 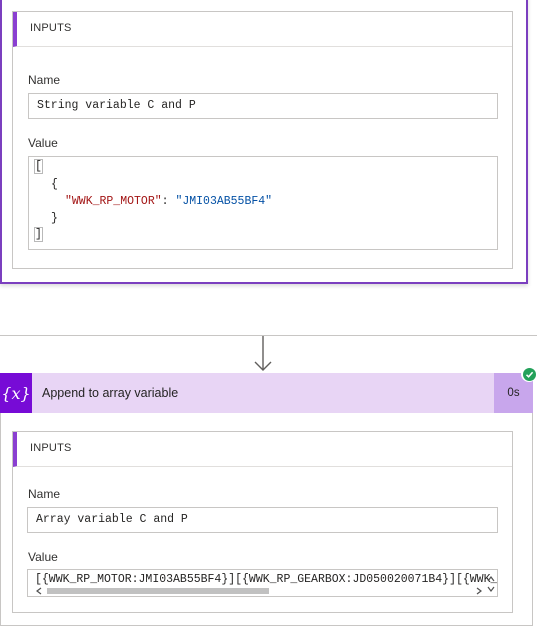 I want to click on action-title: Append to array variable, so click(x=110, y=393).